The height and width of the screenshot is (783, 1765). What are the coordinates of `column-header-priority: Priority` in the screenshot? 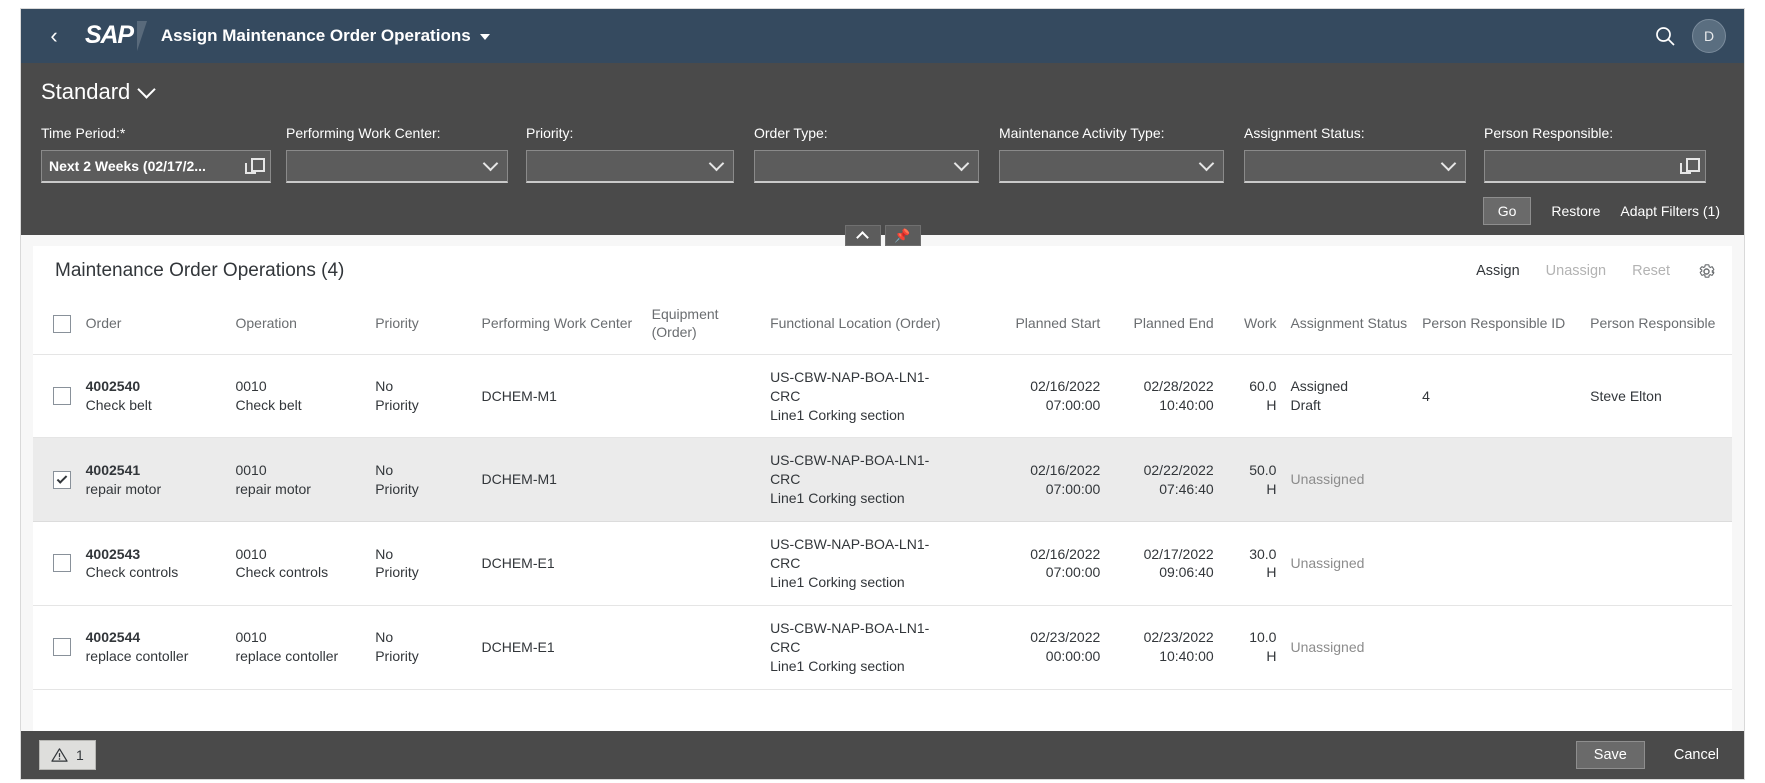 It's located at (428, 324).